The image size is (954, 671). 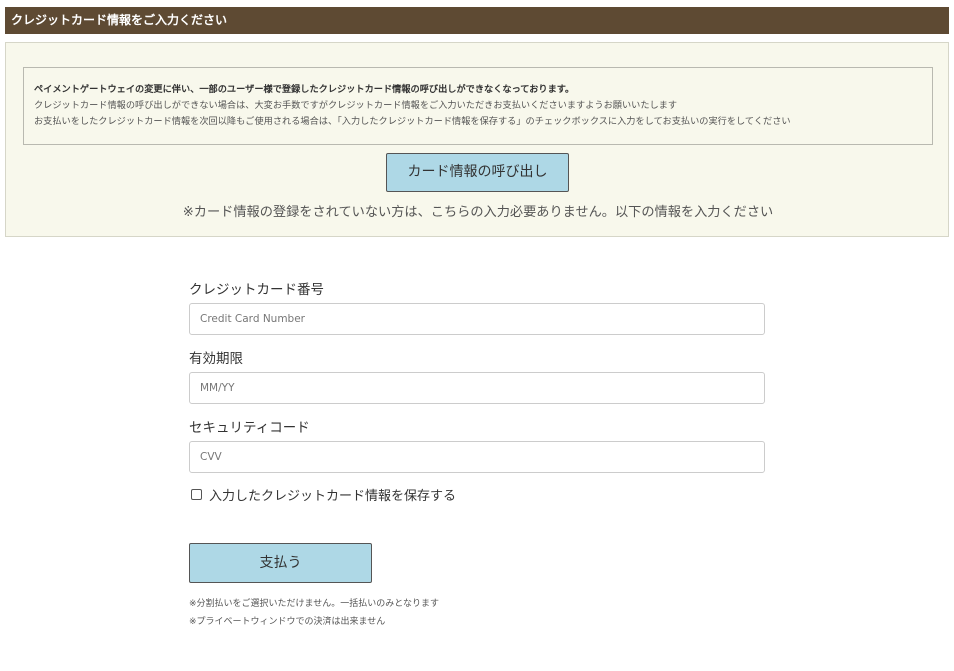 I want to click on cvv-label: セキュリティコード, so click(x=249, y=428).